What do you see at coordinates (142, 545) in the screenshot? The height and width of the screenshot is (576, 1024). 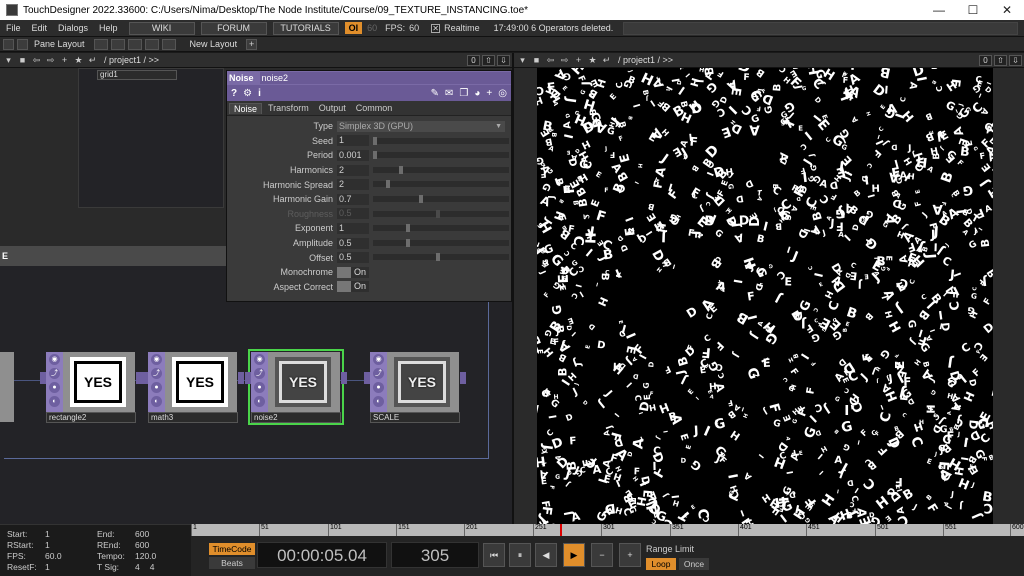 I see `rend-value: 600` at bounding box center [142, 545].